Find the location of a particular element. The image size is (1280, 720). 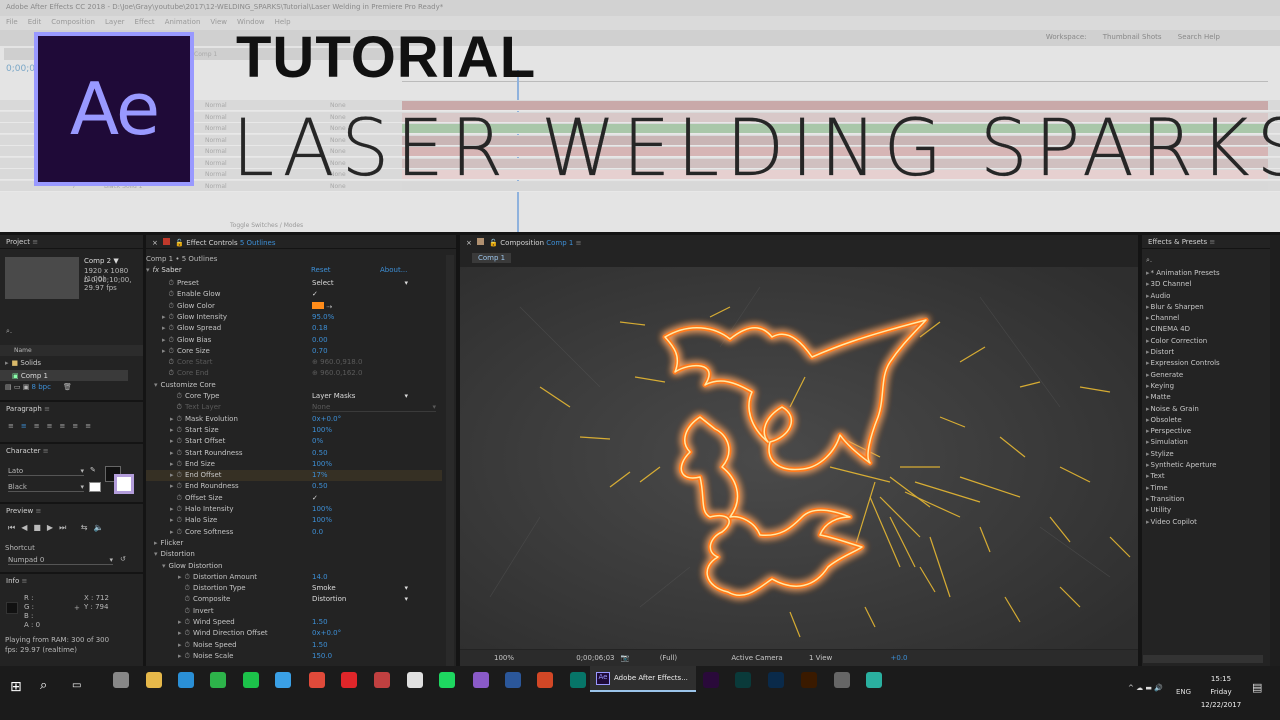

font-style-select: Black ▾ is located at coordinates (46, 487).